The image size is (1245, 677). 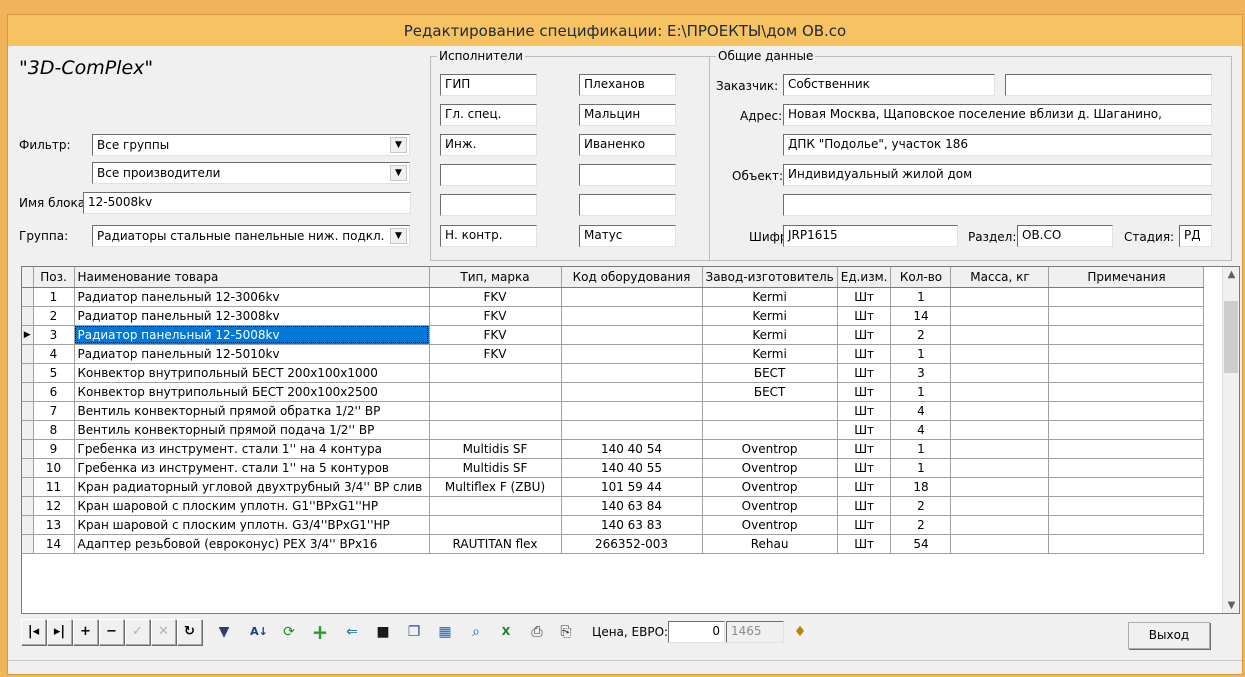 I want to click on column-header-mass: Масса, кг, so click(x=1000, y=277).